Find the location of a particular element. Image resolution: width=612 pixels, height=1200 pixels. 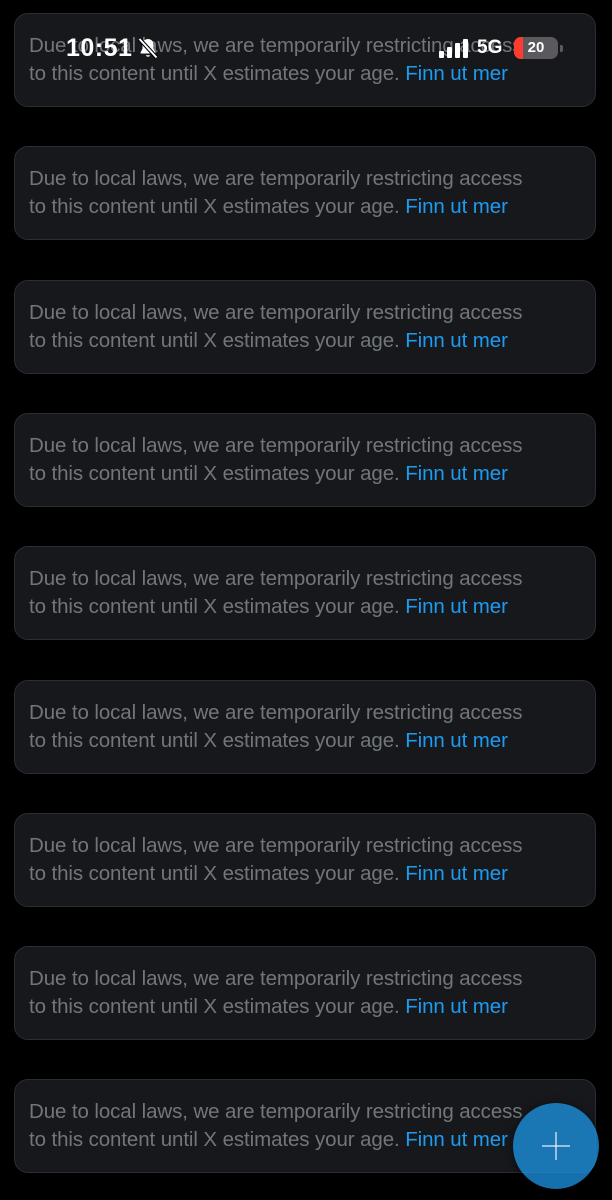

compose-button is located at coordinates (556, 1146).